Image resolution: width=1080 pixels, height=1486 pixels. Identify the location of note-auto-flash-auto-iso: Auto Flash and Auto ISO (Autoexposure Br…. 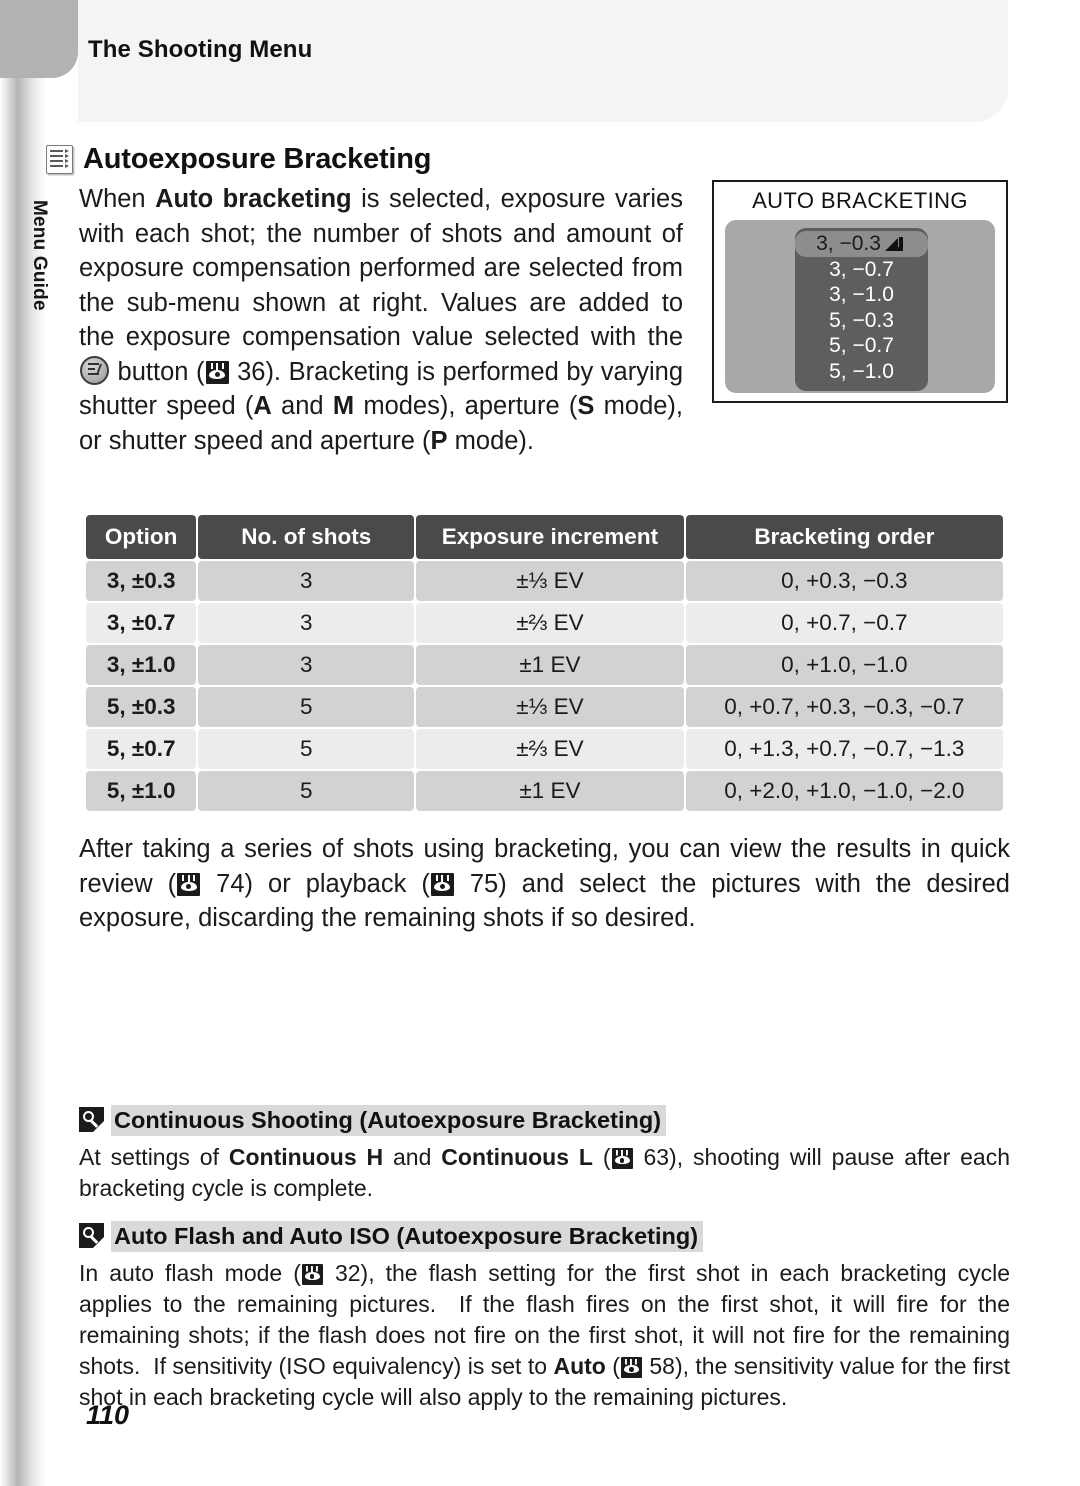
(544, 1317).